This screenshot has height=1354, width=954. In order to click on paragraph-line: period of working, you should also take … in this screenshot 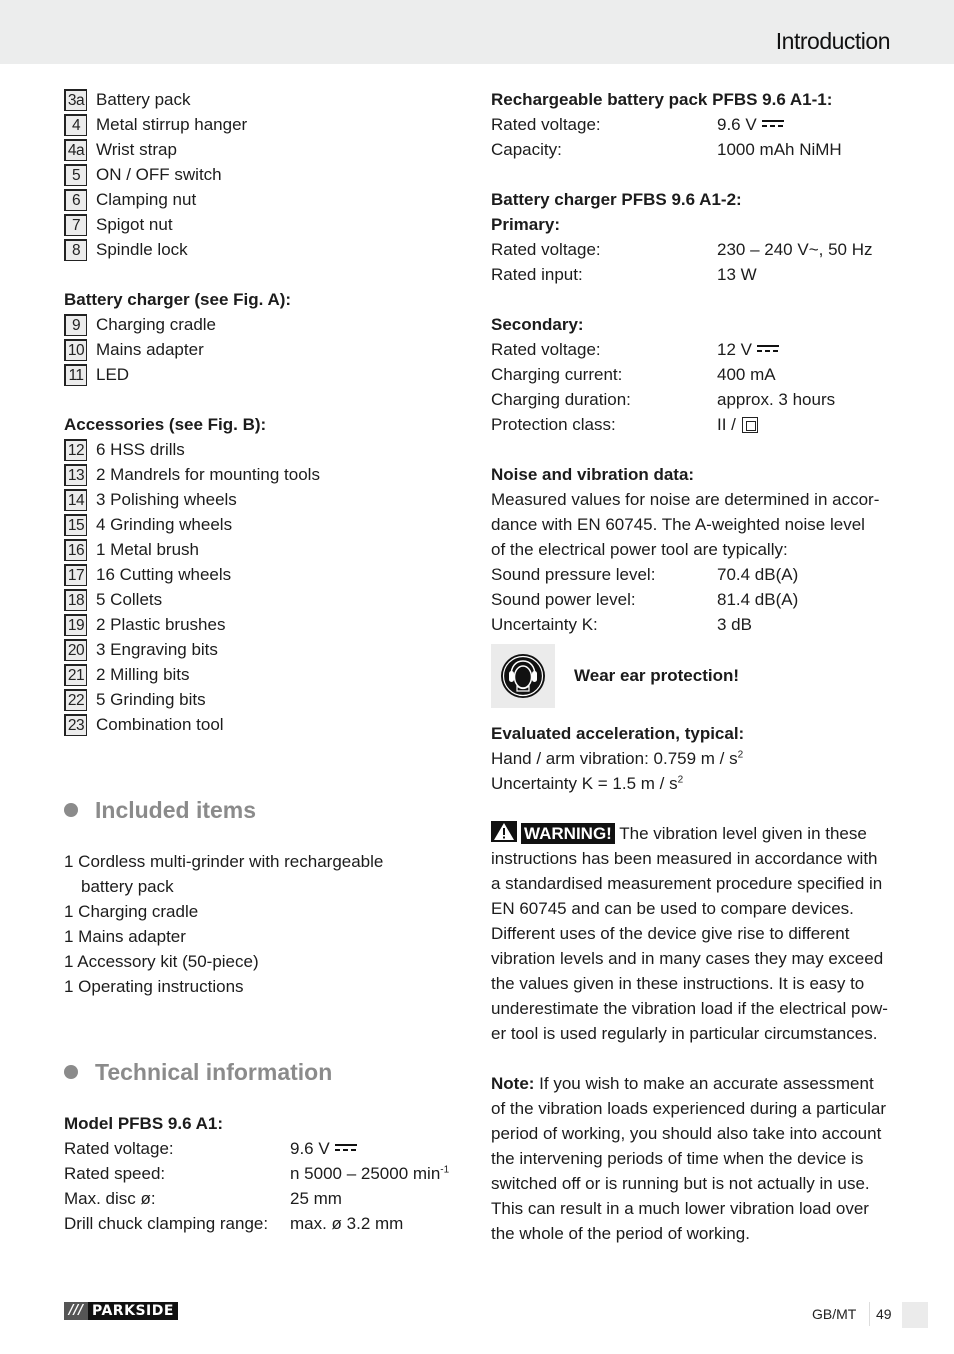, I will do `click(686, 1133)`.